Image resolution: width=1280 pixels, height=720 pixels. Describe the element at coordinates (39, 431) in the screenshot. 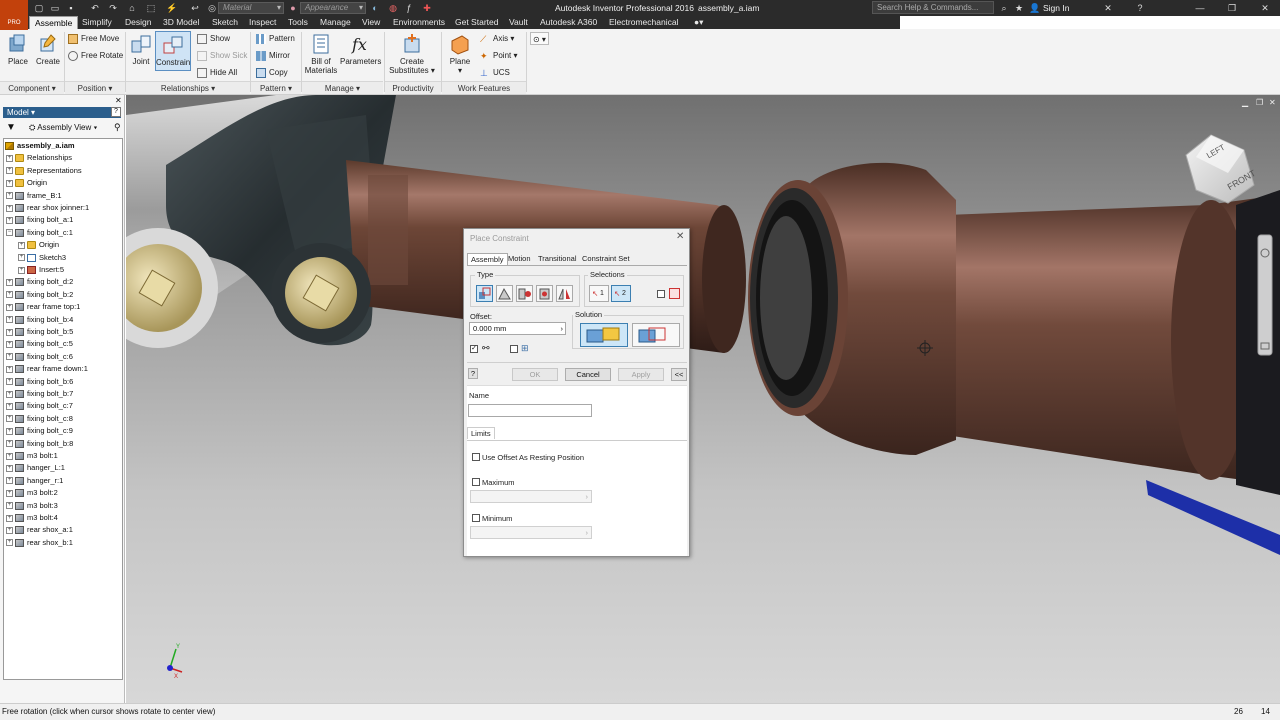

I see `browser-node: + fixing bolt_c:9` at that location.